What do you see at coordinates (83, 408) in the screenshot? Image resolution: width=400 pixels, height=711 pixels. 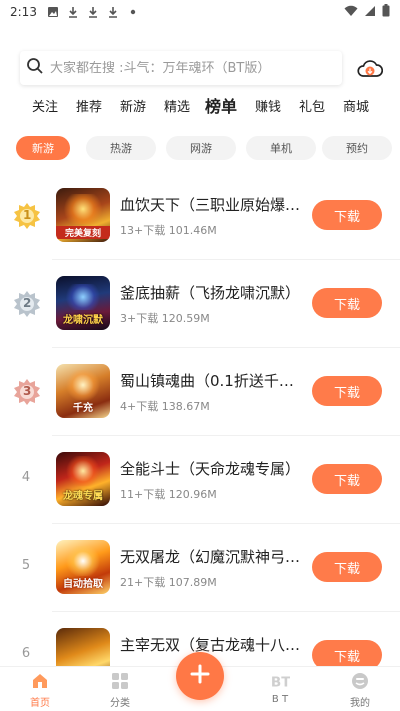 I see `thumb-caption: 千充` at bounding box center [83, 408].